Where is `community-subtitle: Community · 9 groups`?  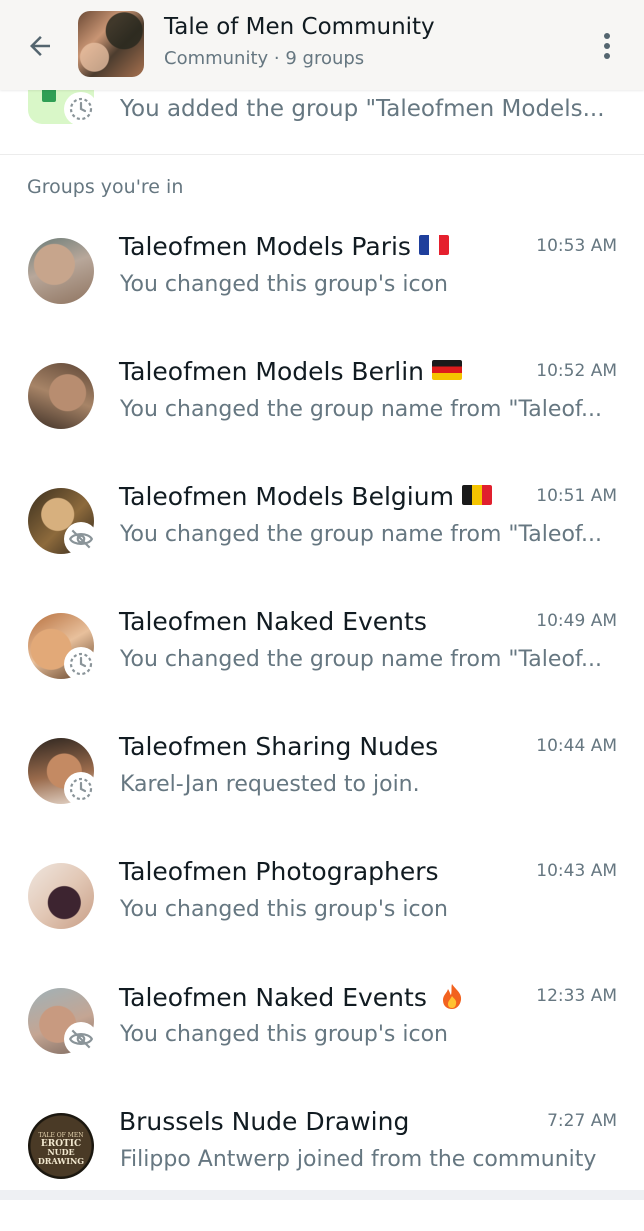
community-subtitle: Community · 9 groups is located at coordinates (264, 58).